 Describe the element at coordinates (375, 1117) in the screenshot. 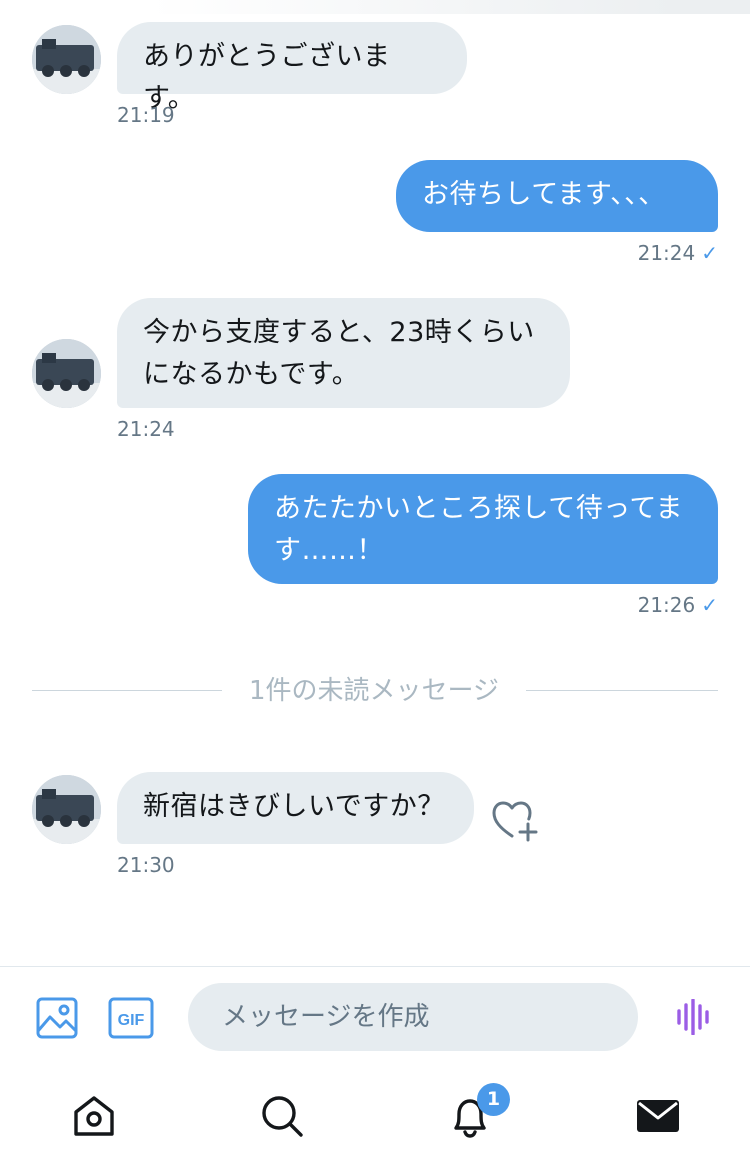

I see `tab-bar` at that location.